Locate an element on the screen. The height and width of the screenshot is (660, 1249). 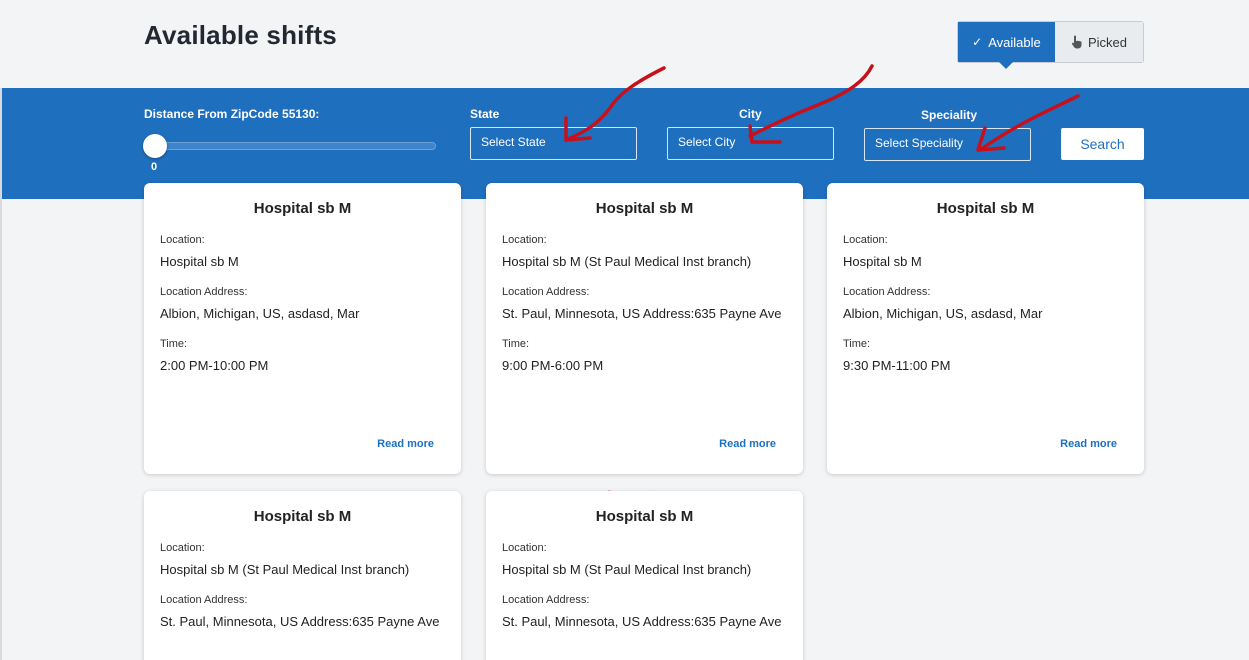
distance-value: 0 is located at coordinates (154, 167).